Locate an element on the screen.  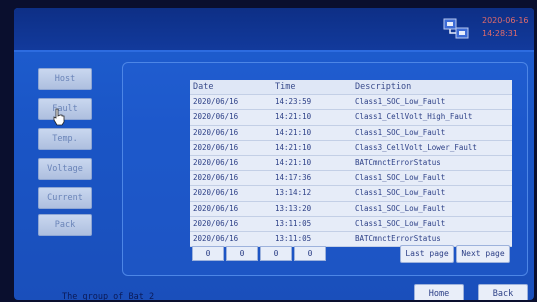
table-row: 2020/06/16 14:21:10 BATCmnctErrorStatus is located at coordinates (351, 164).